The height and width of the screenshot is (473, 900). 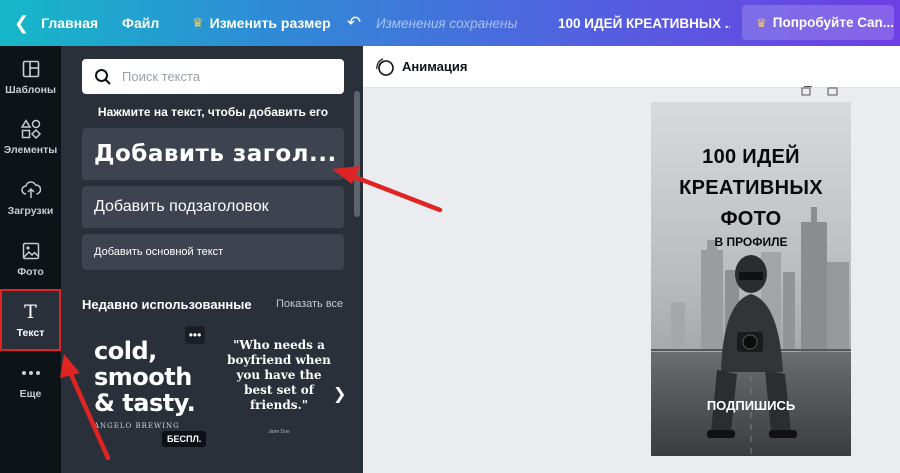 I want to click on add-subheading-button: Добавить подзаголовок, so click(x=213, y=207).